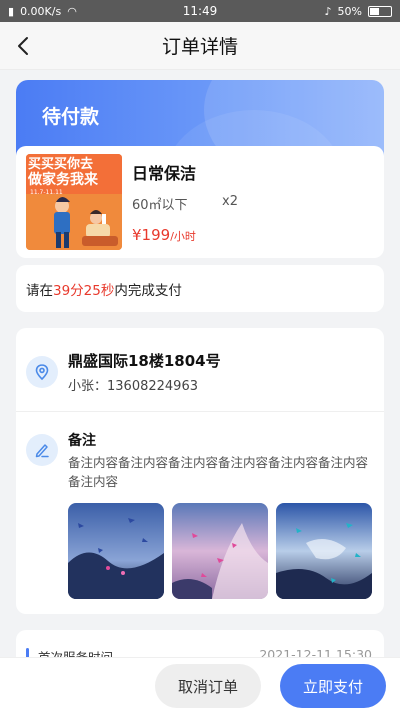 The height and width of the screenshot is (711, 400). I want to click on product-price: ¥199/小时, so click(164, 235).